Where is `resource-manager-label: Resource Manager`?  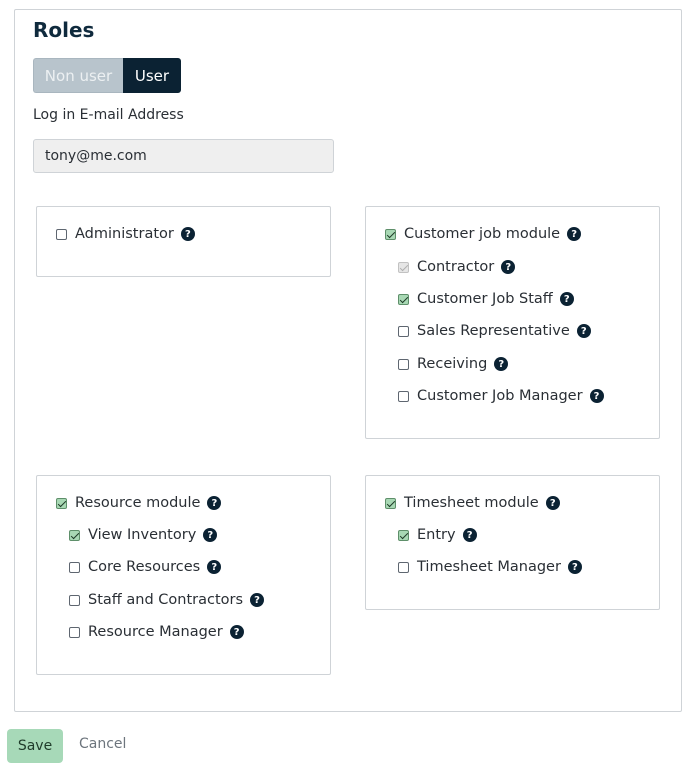 resource-manager-label: Resource Manager is located at coordinates (155, 632).